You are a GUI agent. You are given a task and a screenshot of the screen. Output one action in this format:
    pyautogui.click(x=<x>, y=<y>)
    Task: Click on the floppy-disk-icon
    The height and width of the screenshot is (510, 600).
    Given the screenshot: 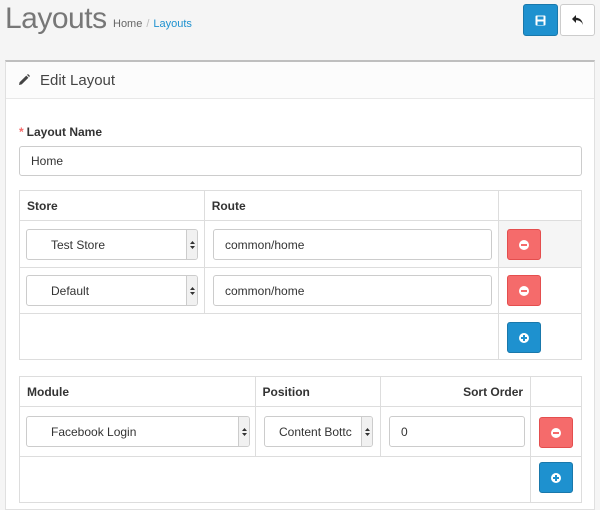 What is the action you would take?
    pyautogui.click(x=540, y=20)
    